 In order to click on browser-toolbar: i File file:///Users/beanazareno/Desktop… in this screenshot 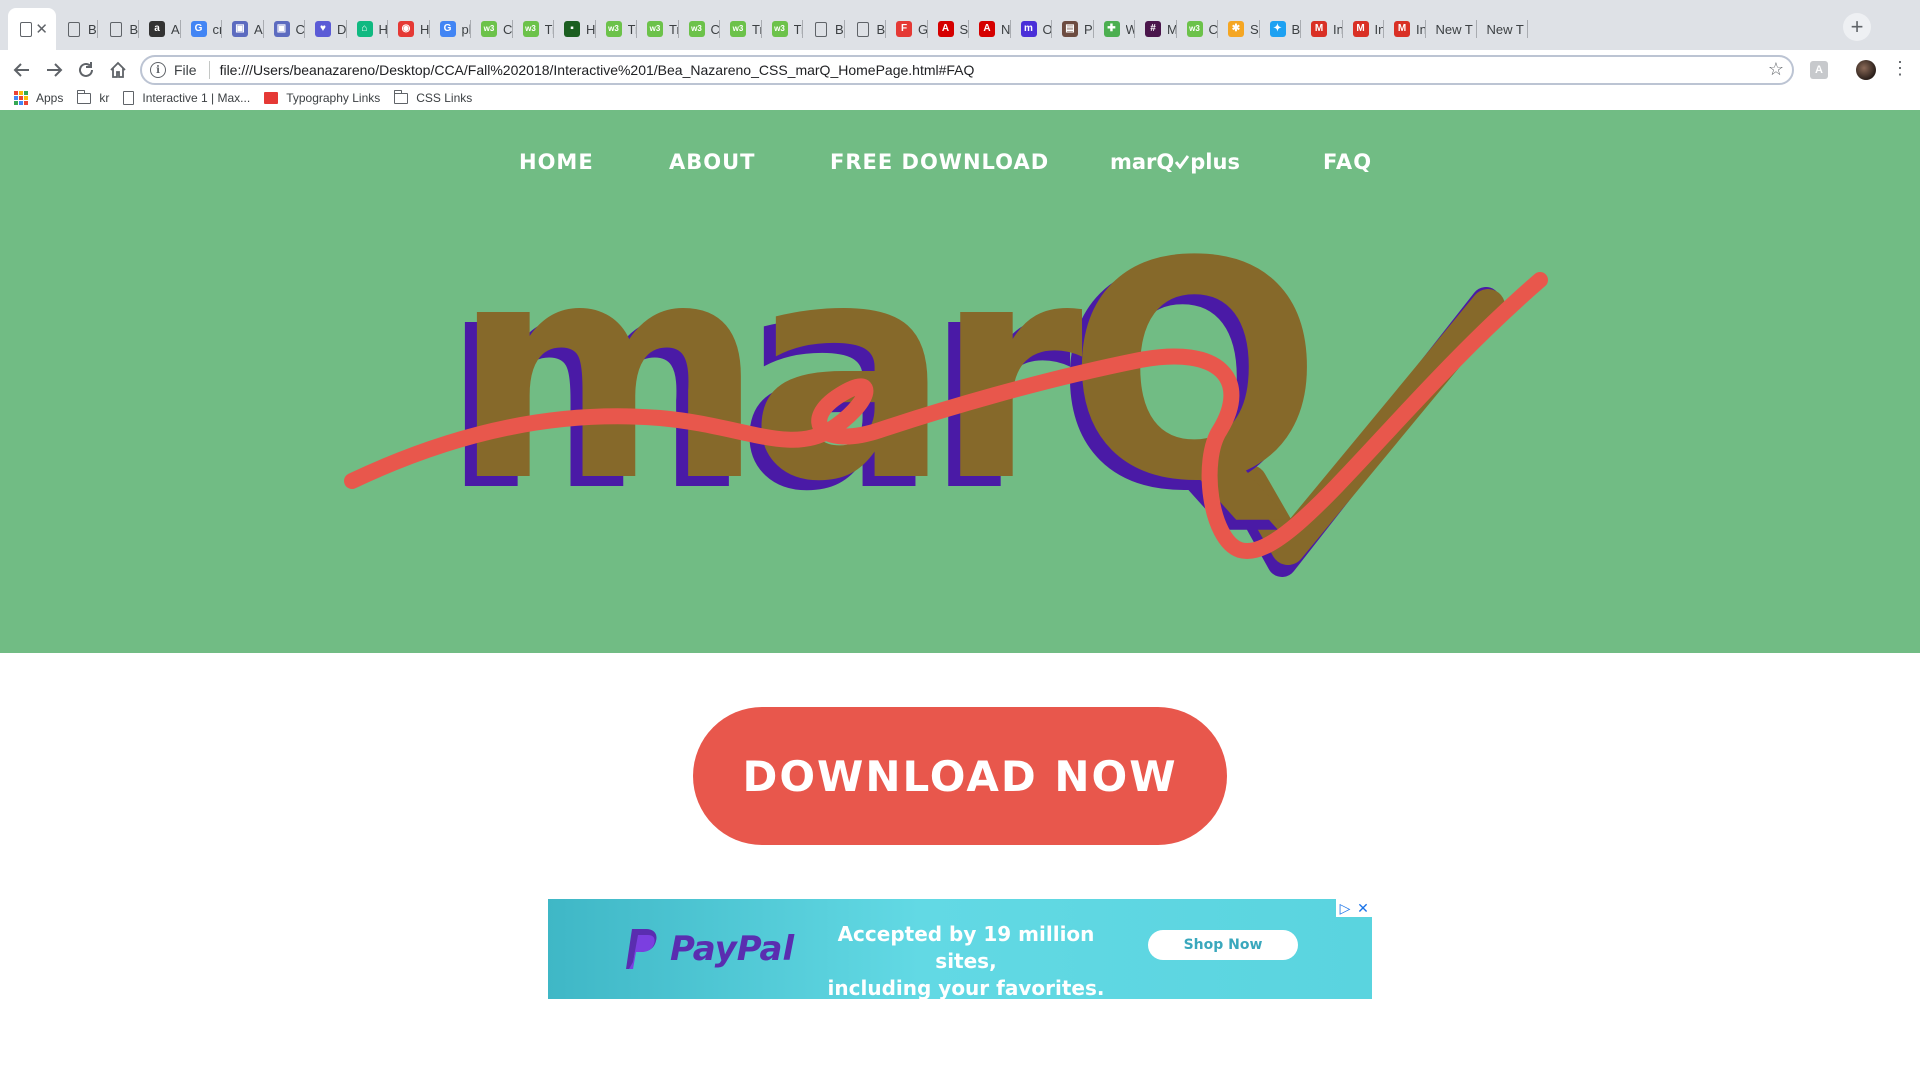, I will do `click(960, 70)`.